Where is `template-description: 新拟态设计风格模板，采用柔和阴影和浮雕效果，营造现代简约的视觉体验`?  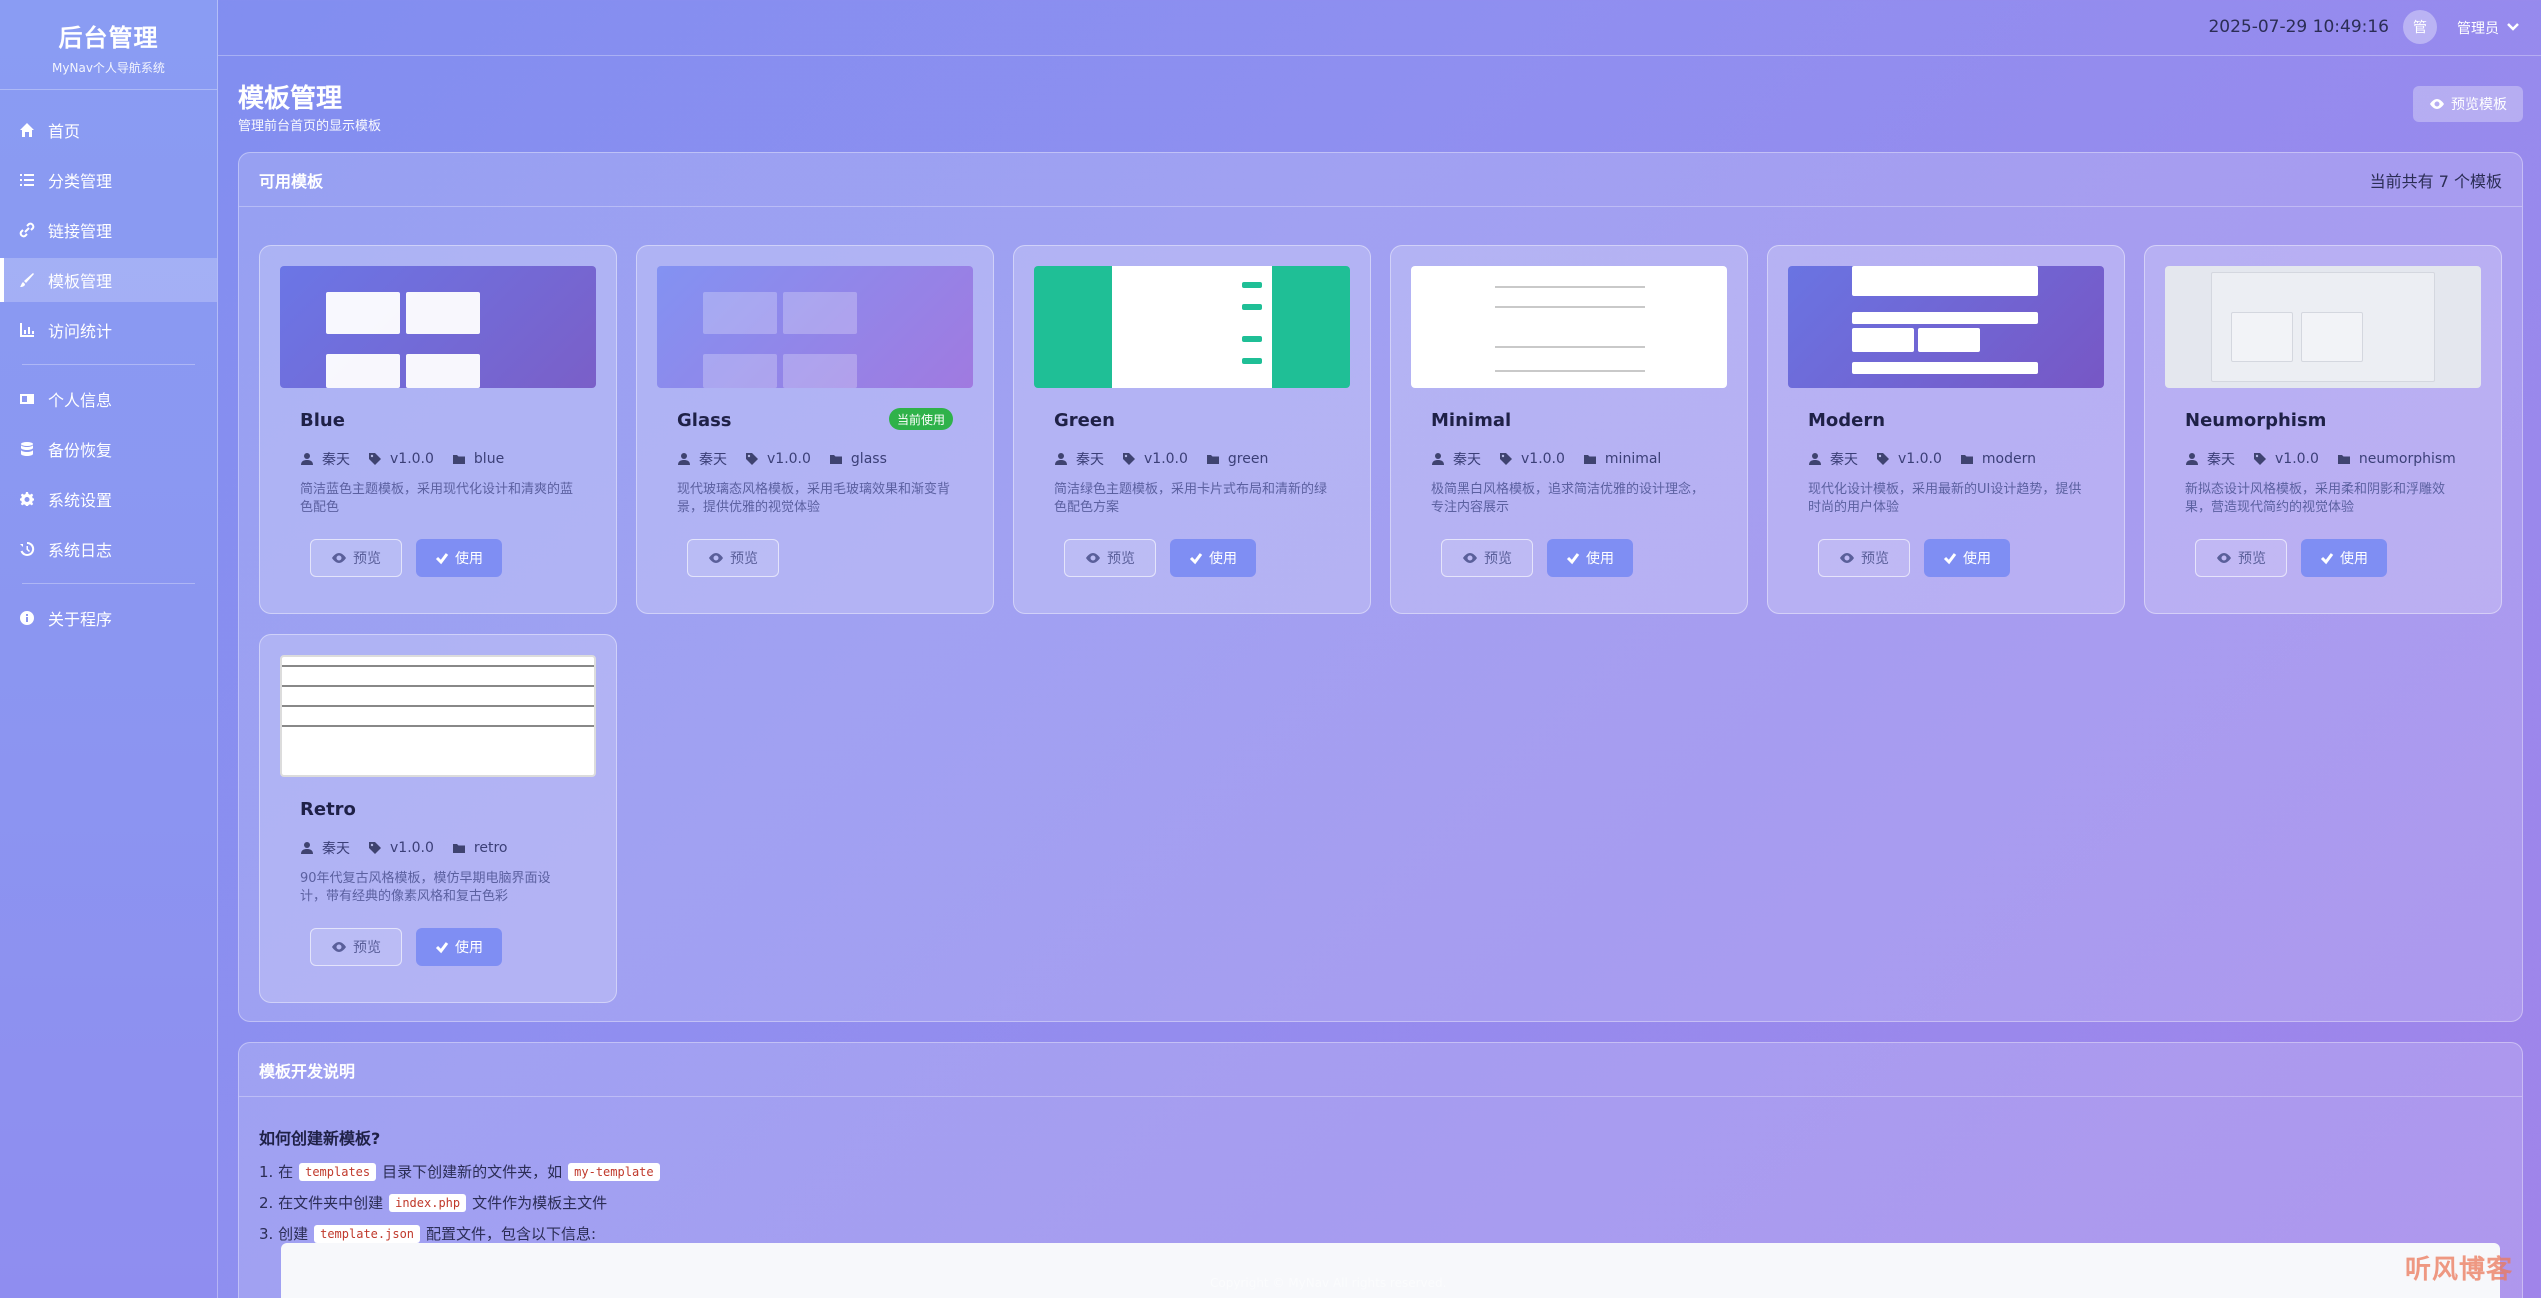 template-description: 新拟态设计风格模板，采用柔和阴影和浮雕效果，营造现代简约的视觉体验 is located at coordinates (2315, 498).